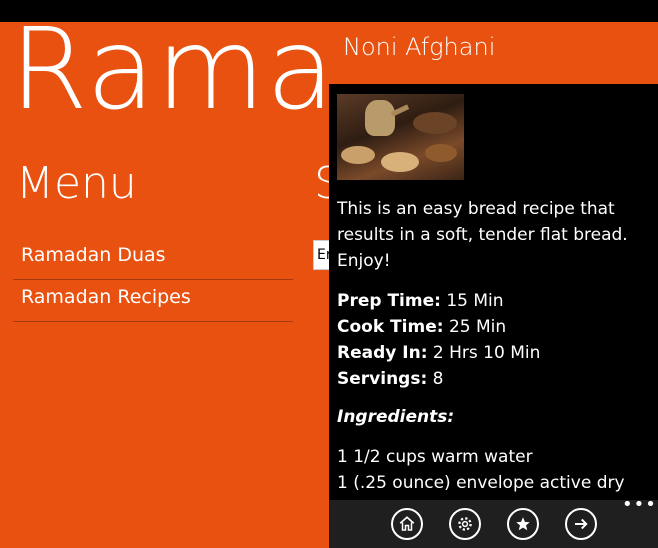  I want to click on settings-button, so click(465, 524).